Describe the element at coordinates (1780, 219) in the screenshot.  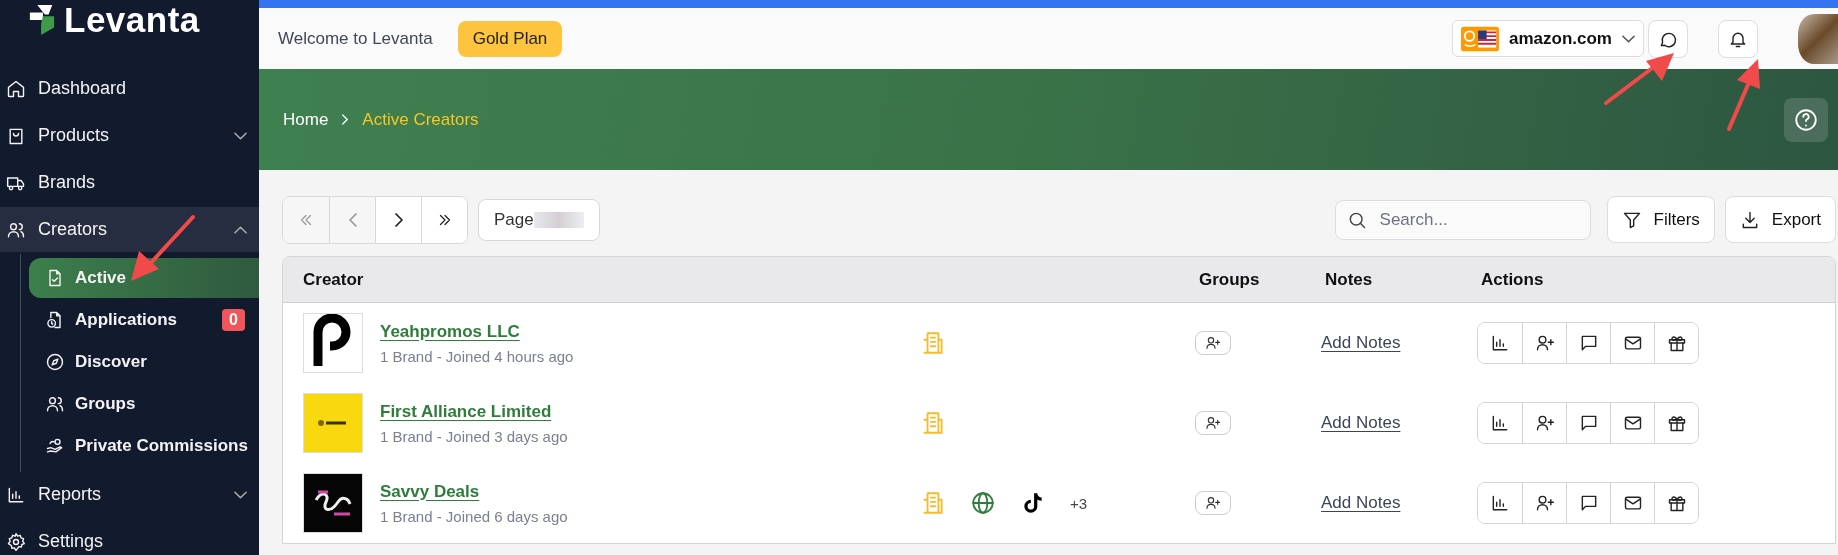
I see `export-button: Export` at that location.